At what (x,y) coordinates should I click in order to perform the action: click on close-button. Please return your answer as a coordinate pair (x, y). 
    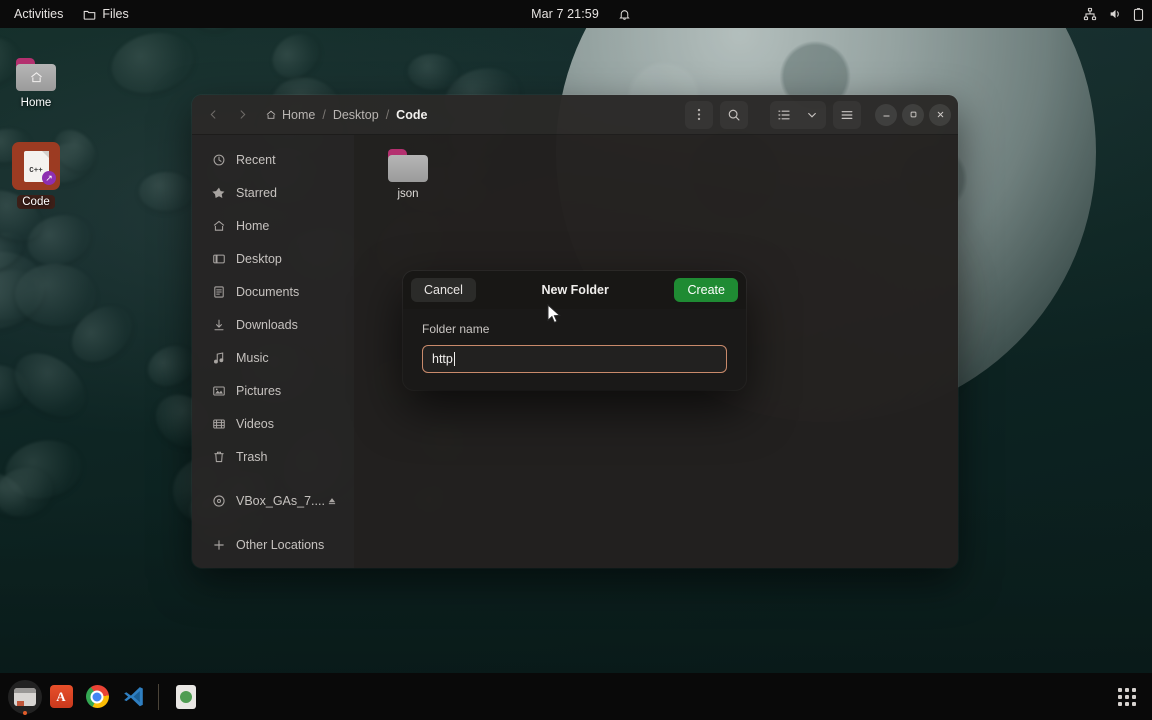
    Looking at the image, I should click on (940, 114).